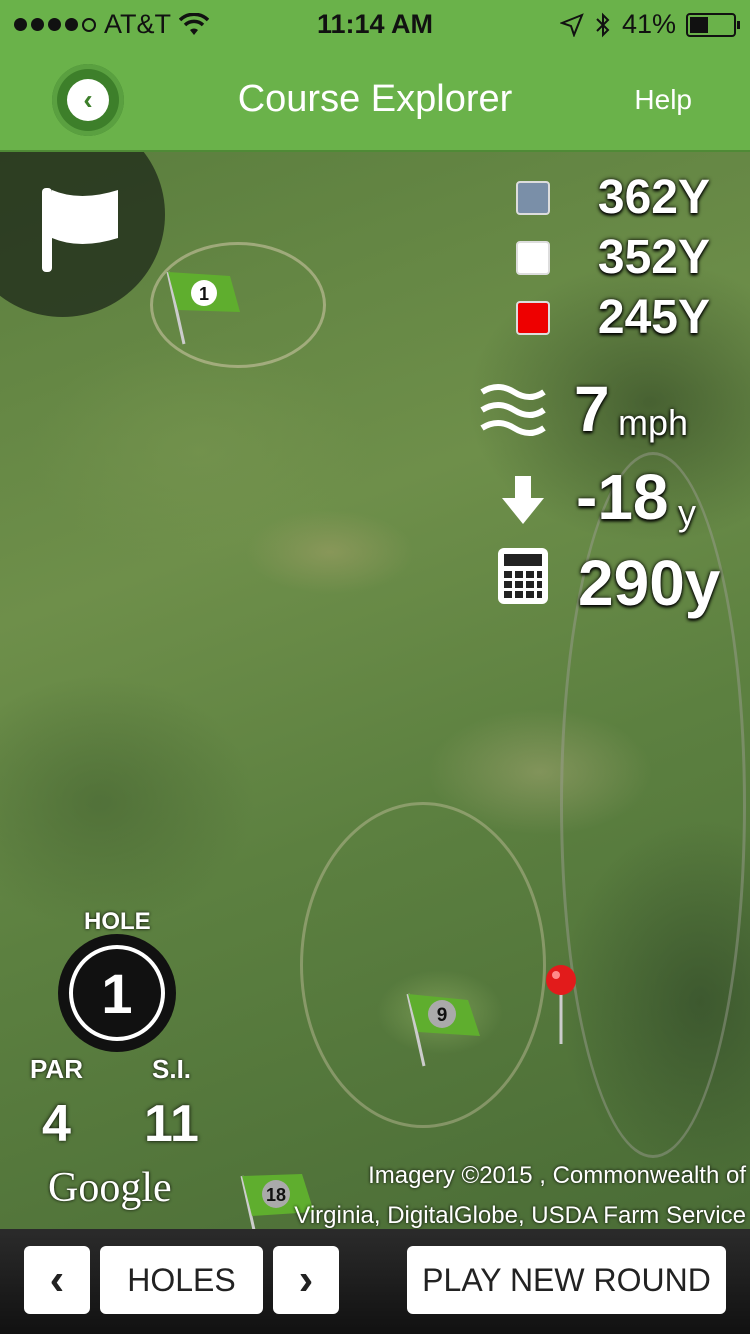  Describe the element at coordinates (171, 1124) in the screenshot. I see `si-value: 11` at that location.